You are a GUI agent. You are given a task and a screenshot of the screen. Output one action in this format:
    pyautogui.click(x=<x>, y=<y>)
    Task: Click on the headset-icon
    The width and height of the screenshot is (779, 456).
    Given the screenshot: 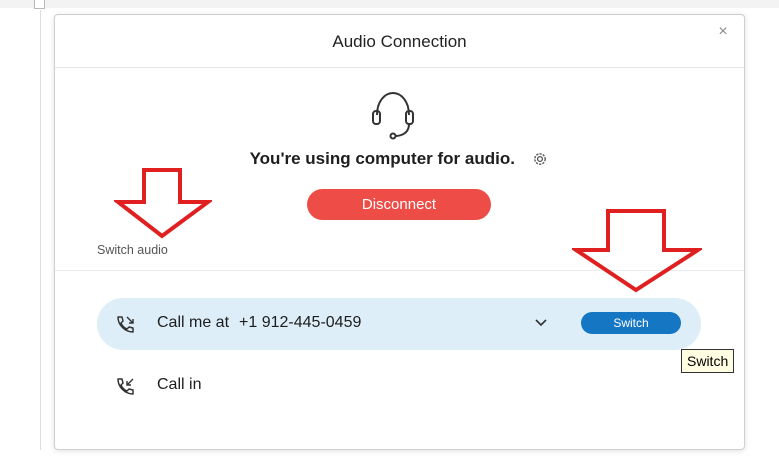 What is the action you would take?
    pyautogui.click(x=393, y=115)
    